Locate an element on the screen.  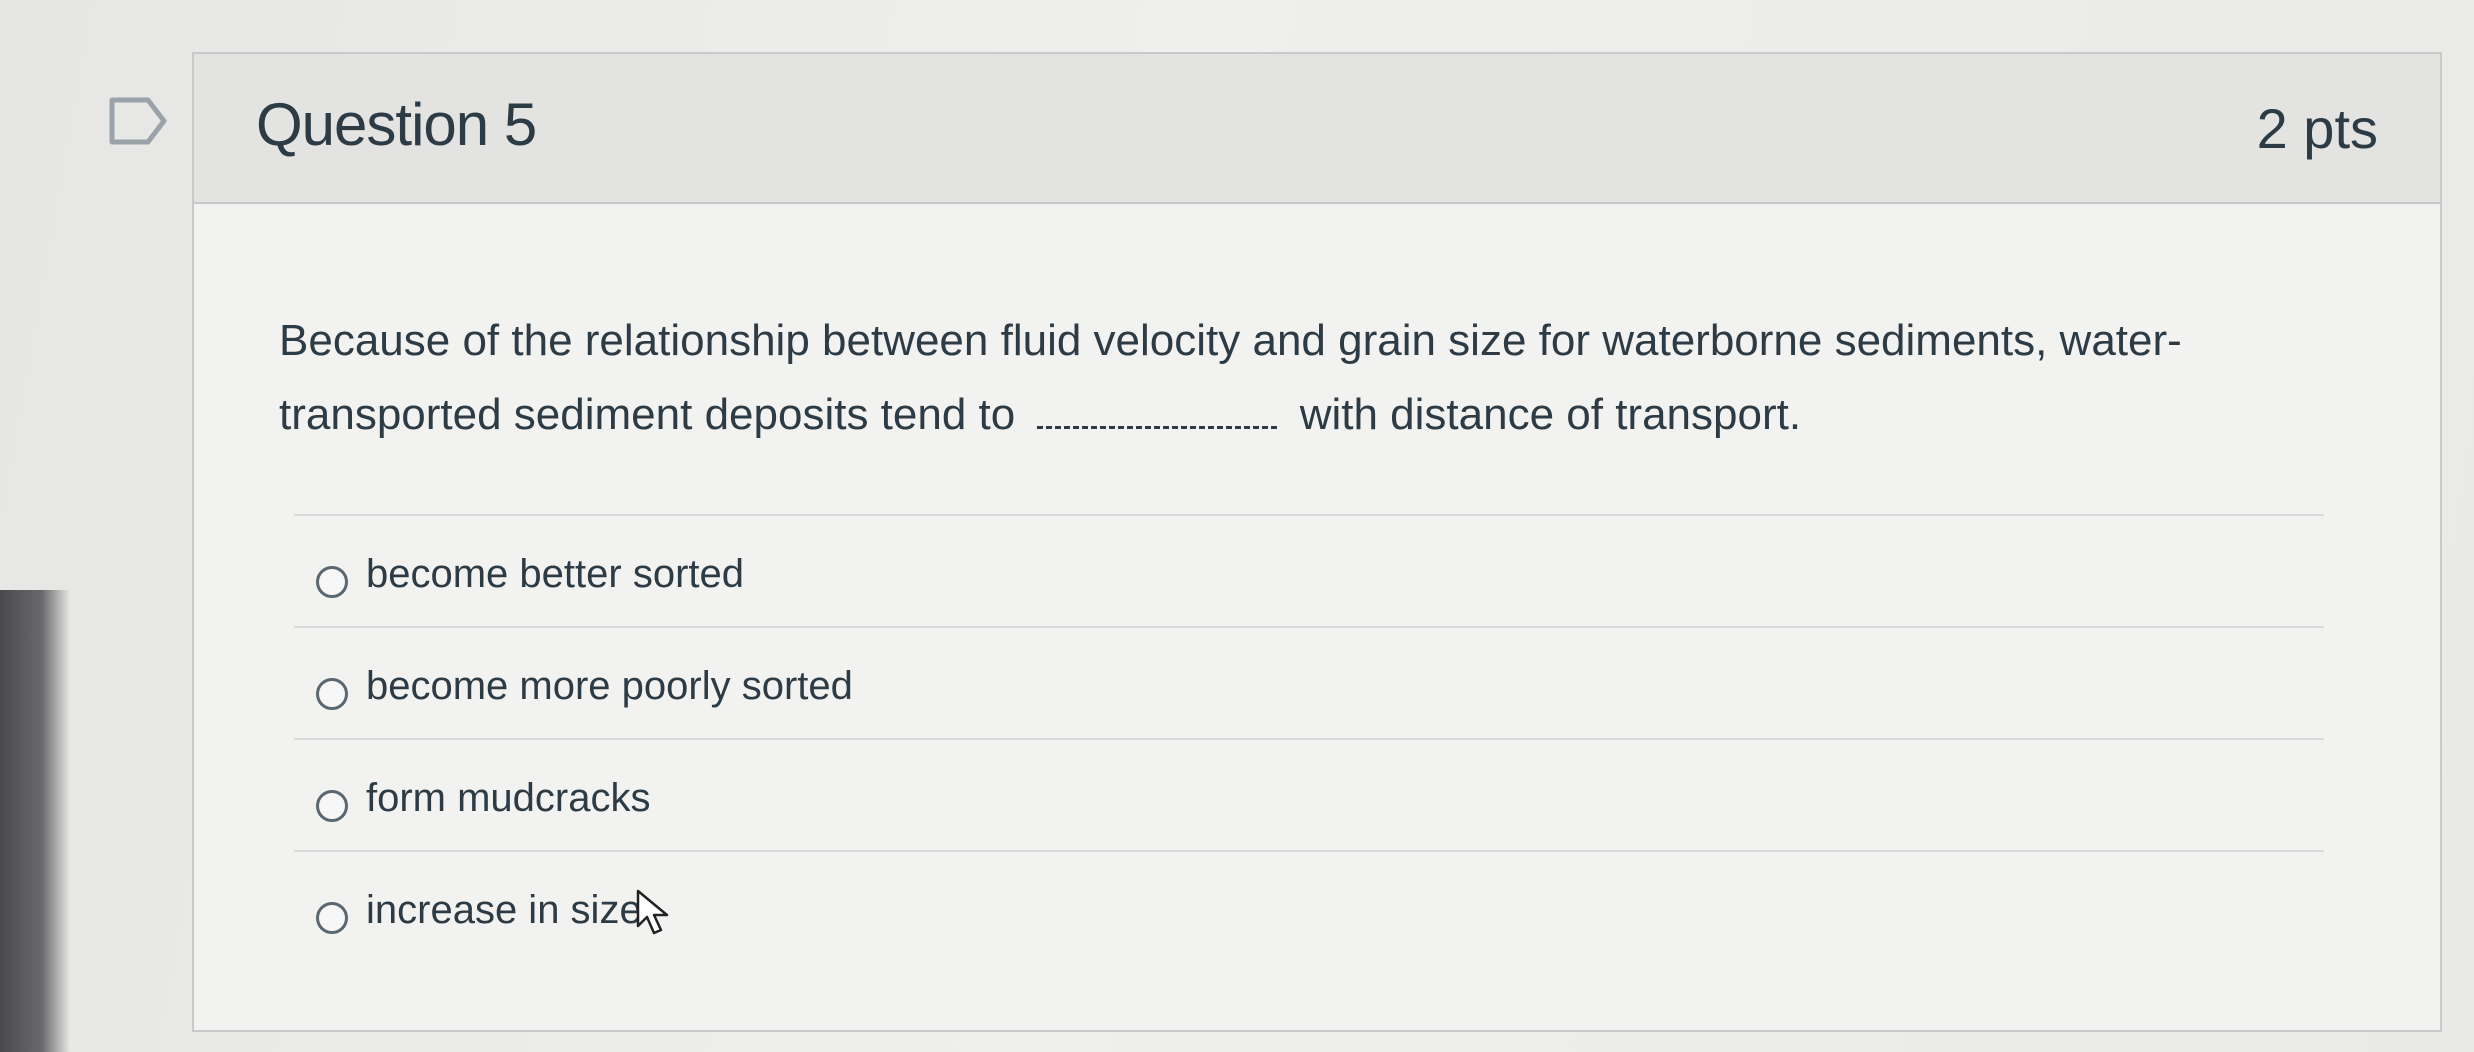
answer-option: form mudcracks is located at coordinates (1309, 794).